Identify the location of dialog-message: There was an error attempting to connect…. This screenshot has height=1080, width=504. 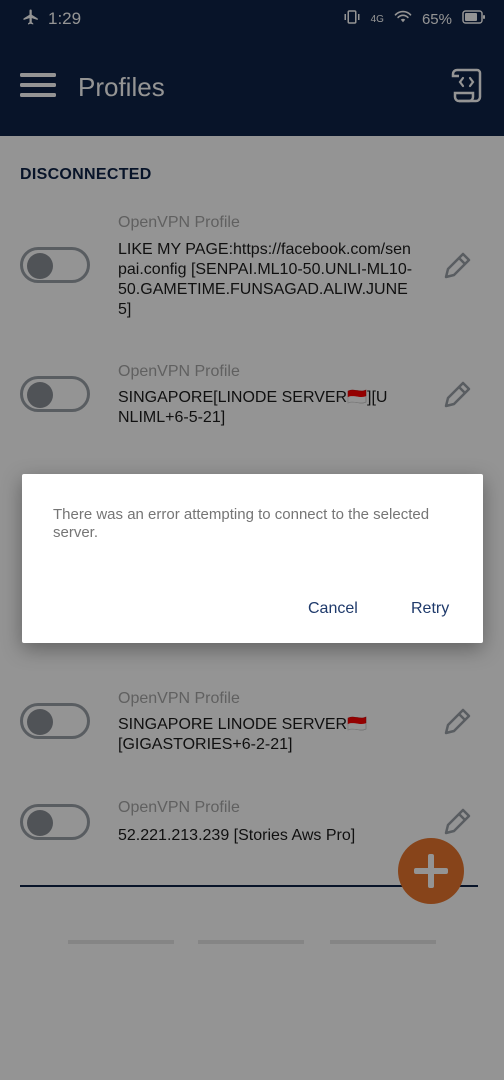
(241, 523).